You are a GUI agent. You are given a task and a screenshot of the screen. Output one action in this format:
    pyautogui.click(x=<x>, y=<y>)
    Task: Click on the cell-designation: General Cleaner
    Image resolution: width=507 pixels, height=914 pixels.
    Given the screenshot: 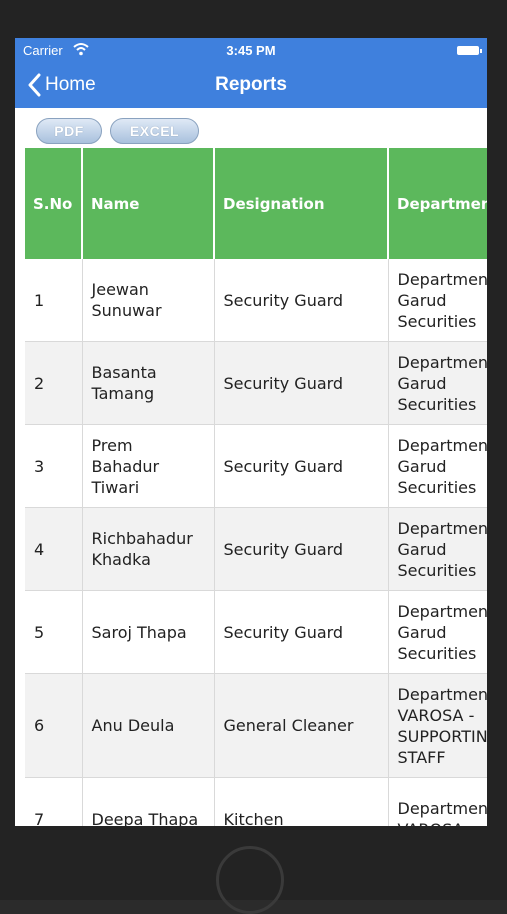 What is the action you would take?
    pyautogui.click(x=301, y=725)
    